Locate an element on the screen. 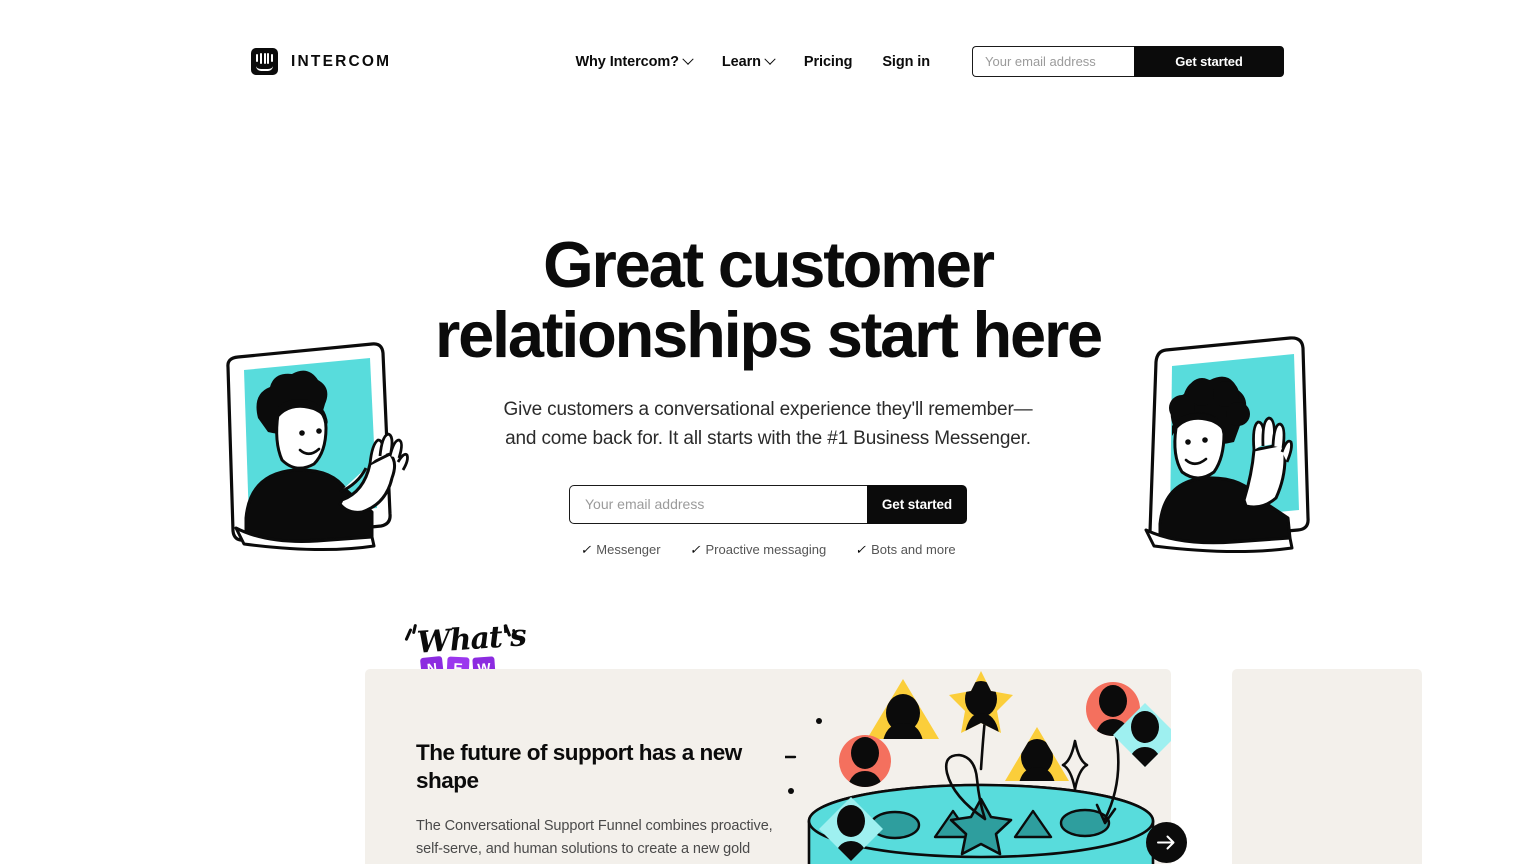 The image size is (1536, 864). hero-signup-form: Get started is located at coordinates (768, 504).